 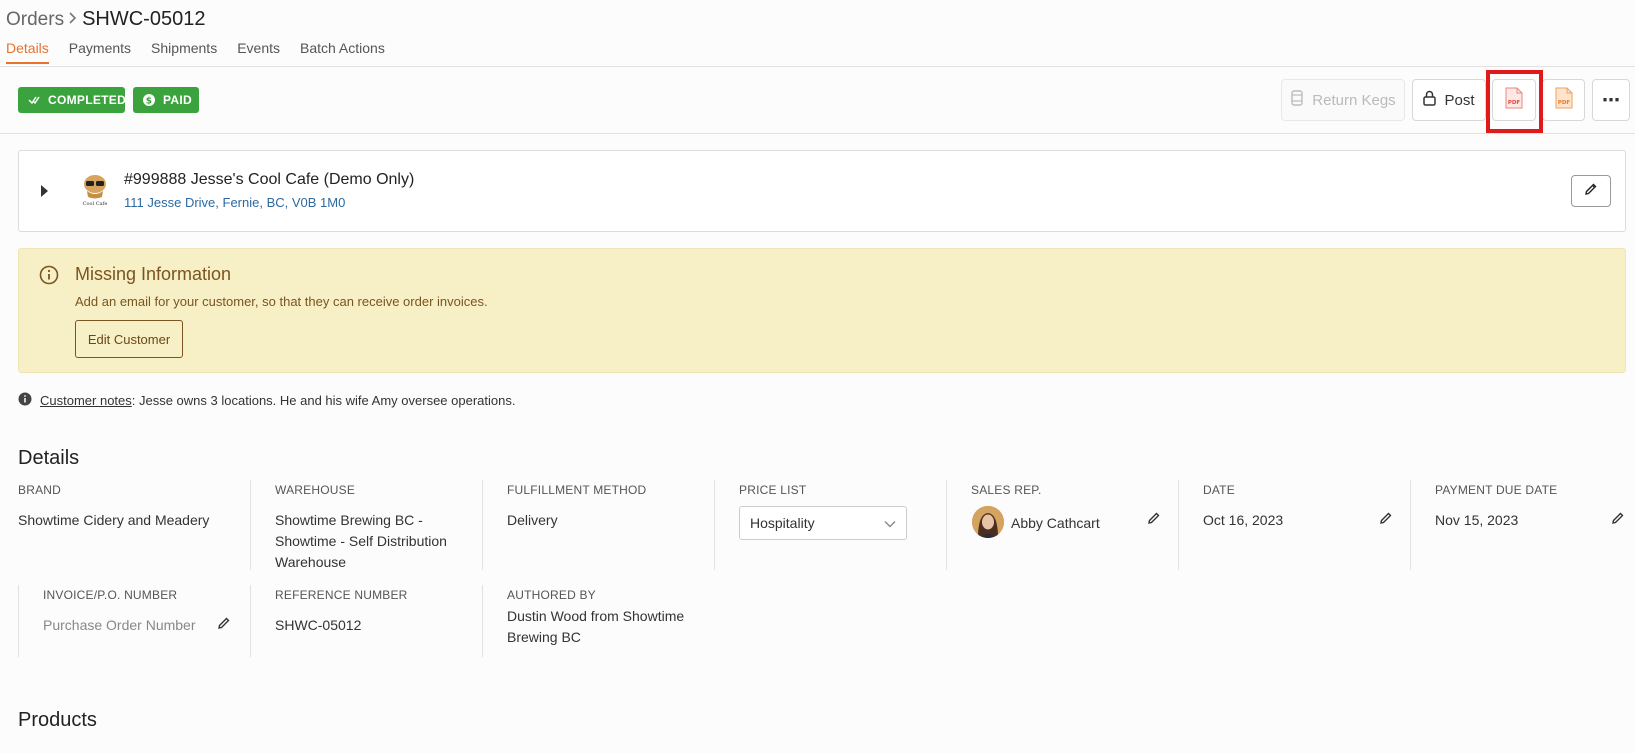 I want to click on date-label: DATE, so click(x=1219, y=490).